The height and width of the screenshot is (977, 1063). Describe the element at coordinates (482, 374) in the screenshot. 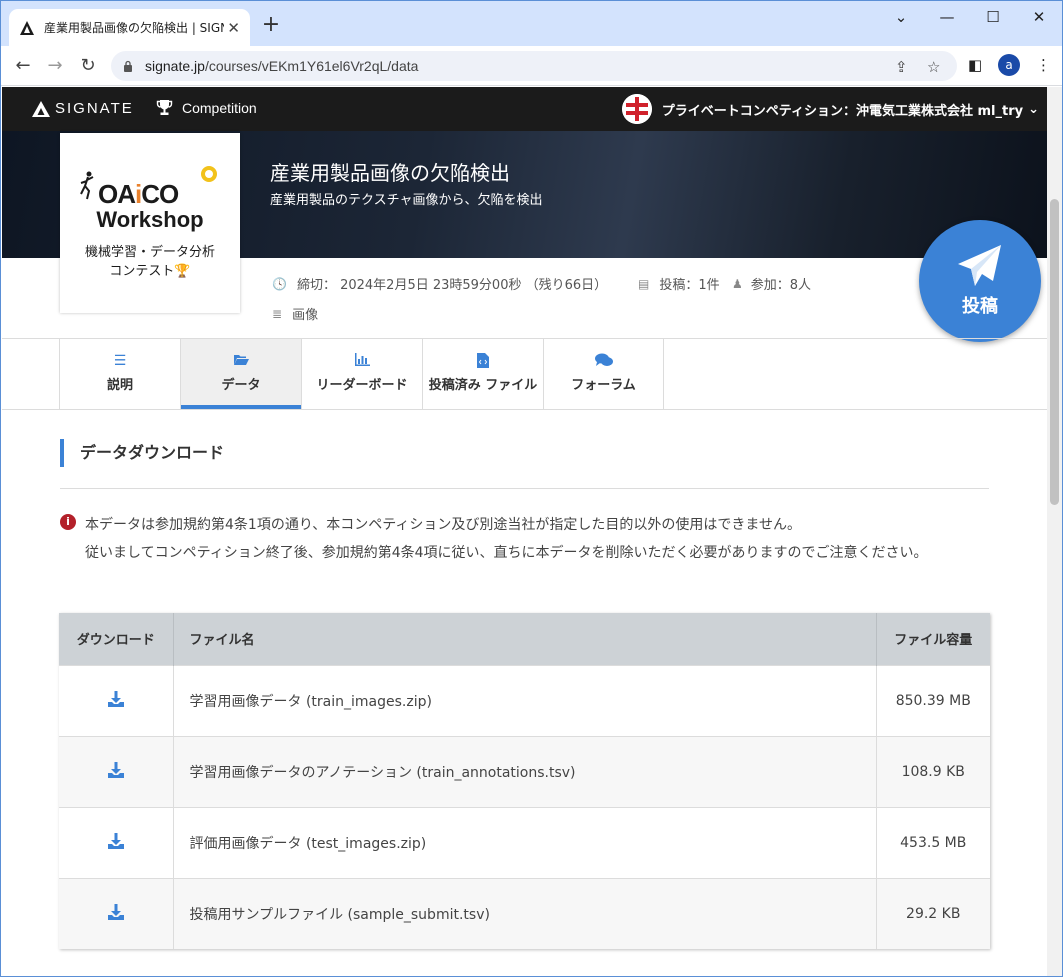

I see `tab-submitted-files: 投稿済み ファイル` at that location.